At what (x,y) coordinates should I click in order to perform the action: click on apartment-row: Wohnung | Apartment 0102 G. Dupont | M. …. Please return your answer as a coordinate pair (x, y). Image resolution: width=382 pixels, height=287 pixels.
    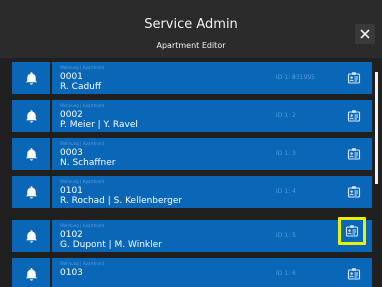
    Looking at the image, I should click on (192, 234).